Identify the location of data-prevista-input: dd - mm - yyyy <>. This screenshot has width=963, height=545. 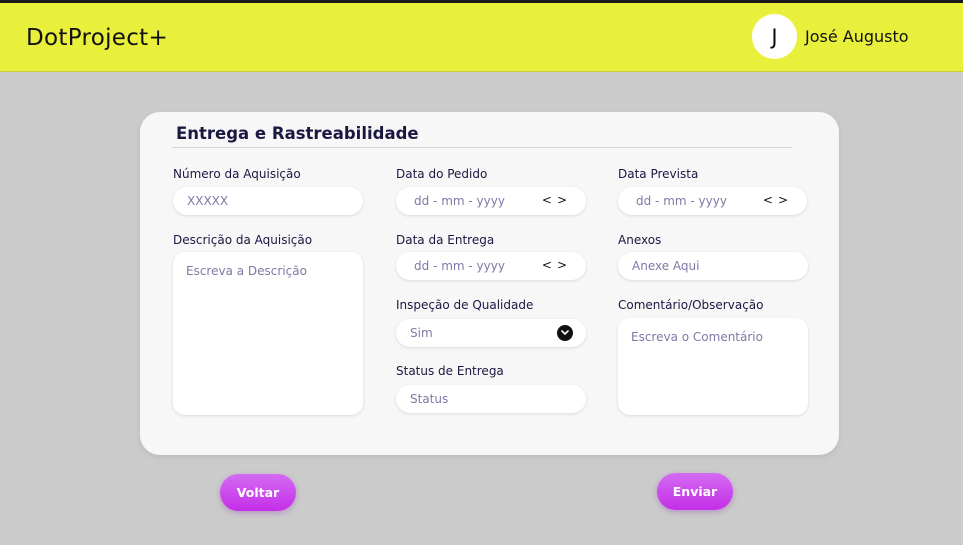
(712, 201).